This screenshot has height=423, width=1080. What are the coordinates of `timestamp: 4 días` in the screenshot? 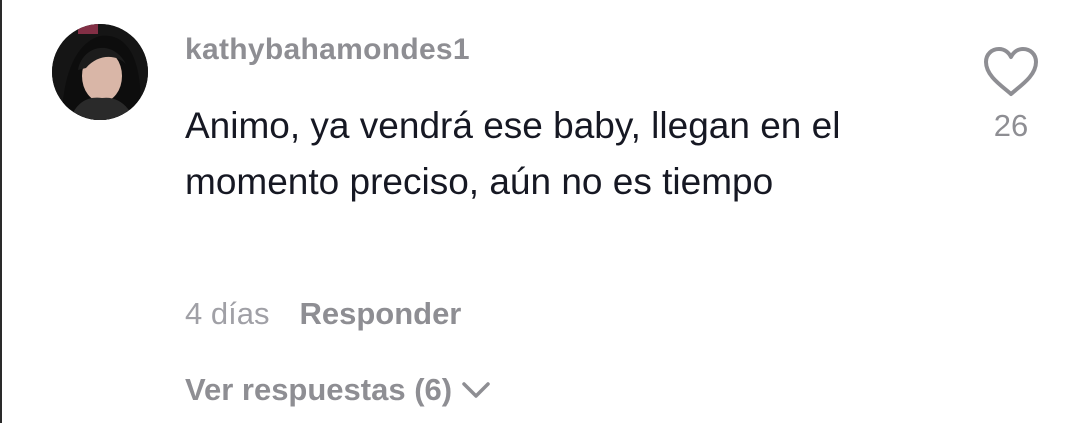 It's located at (227, 313).